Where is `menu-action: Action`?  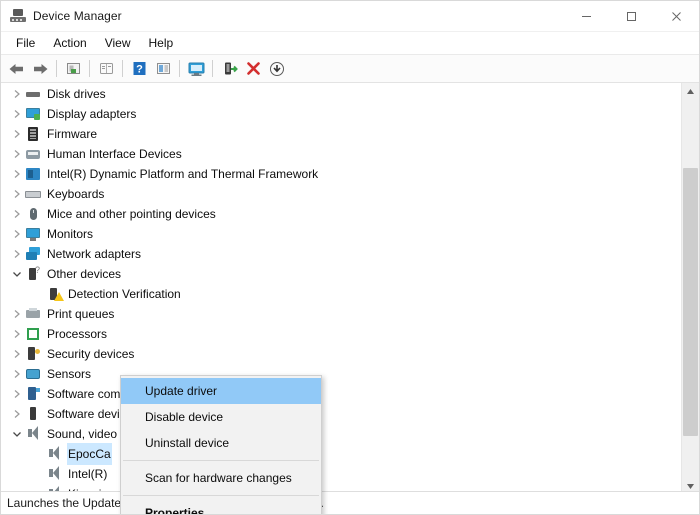
menu-action: Action is located at coordinates (69, 43).